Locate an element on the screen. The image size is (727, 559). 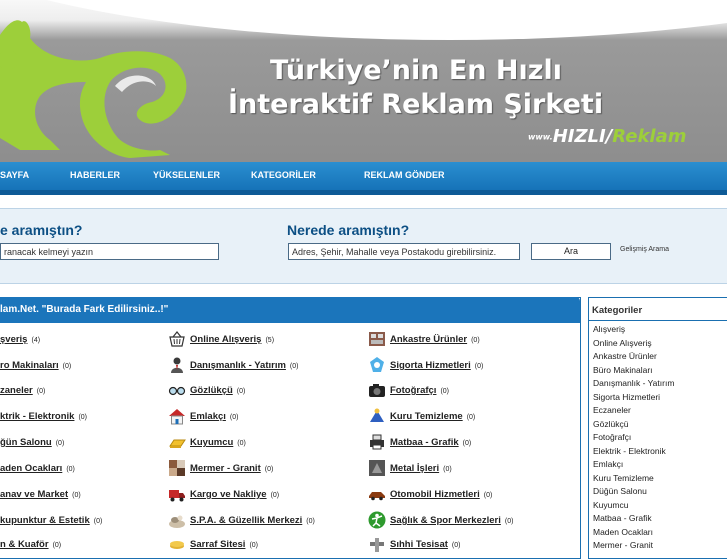
metal-icon is located at coordinates (377, 468).